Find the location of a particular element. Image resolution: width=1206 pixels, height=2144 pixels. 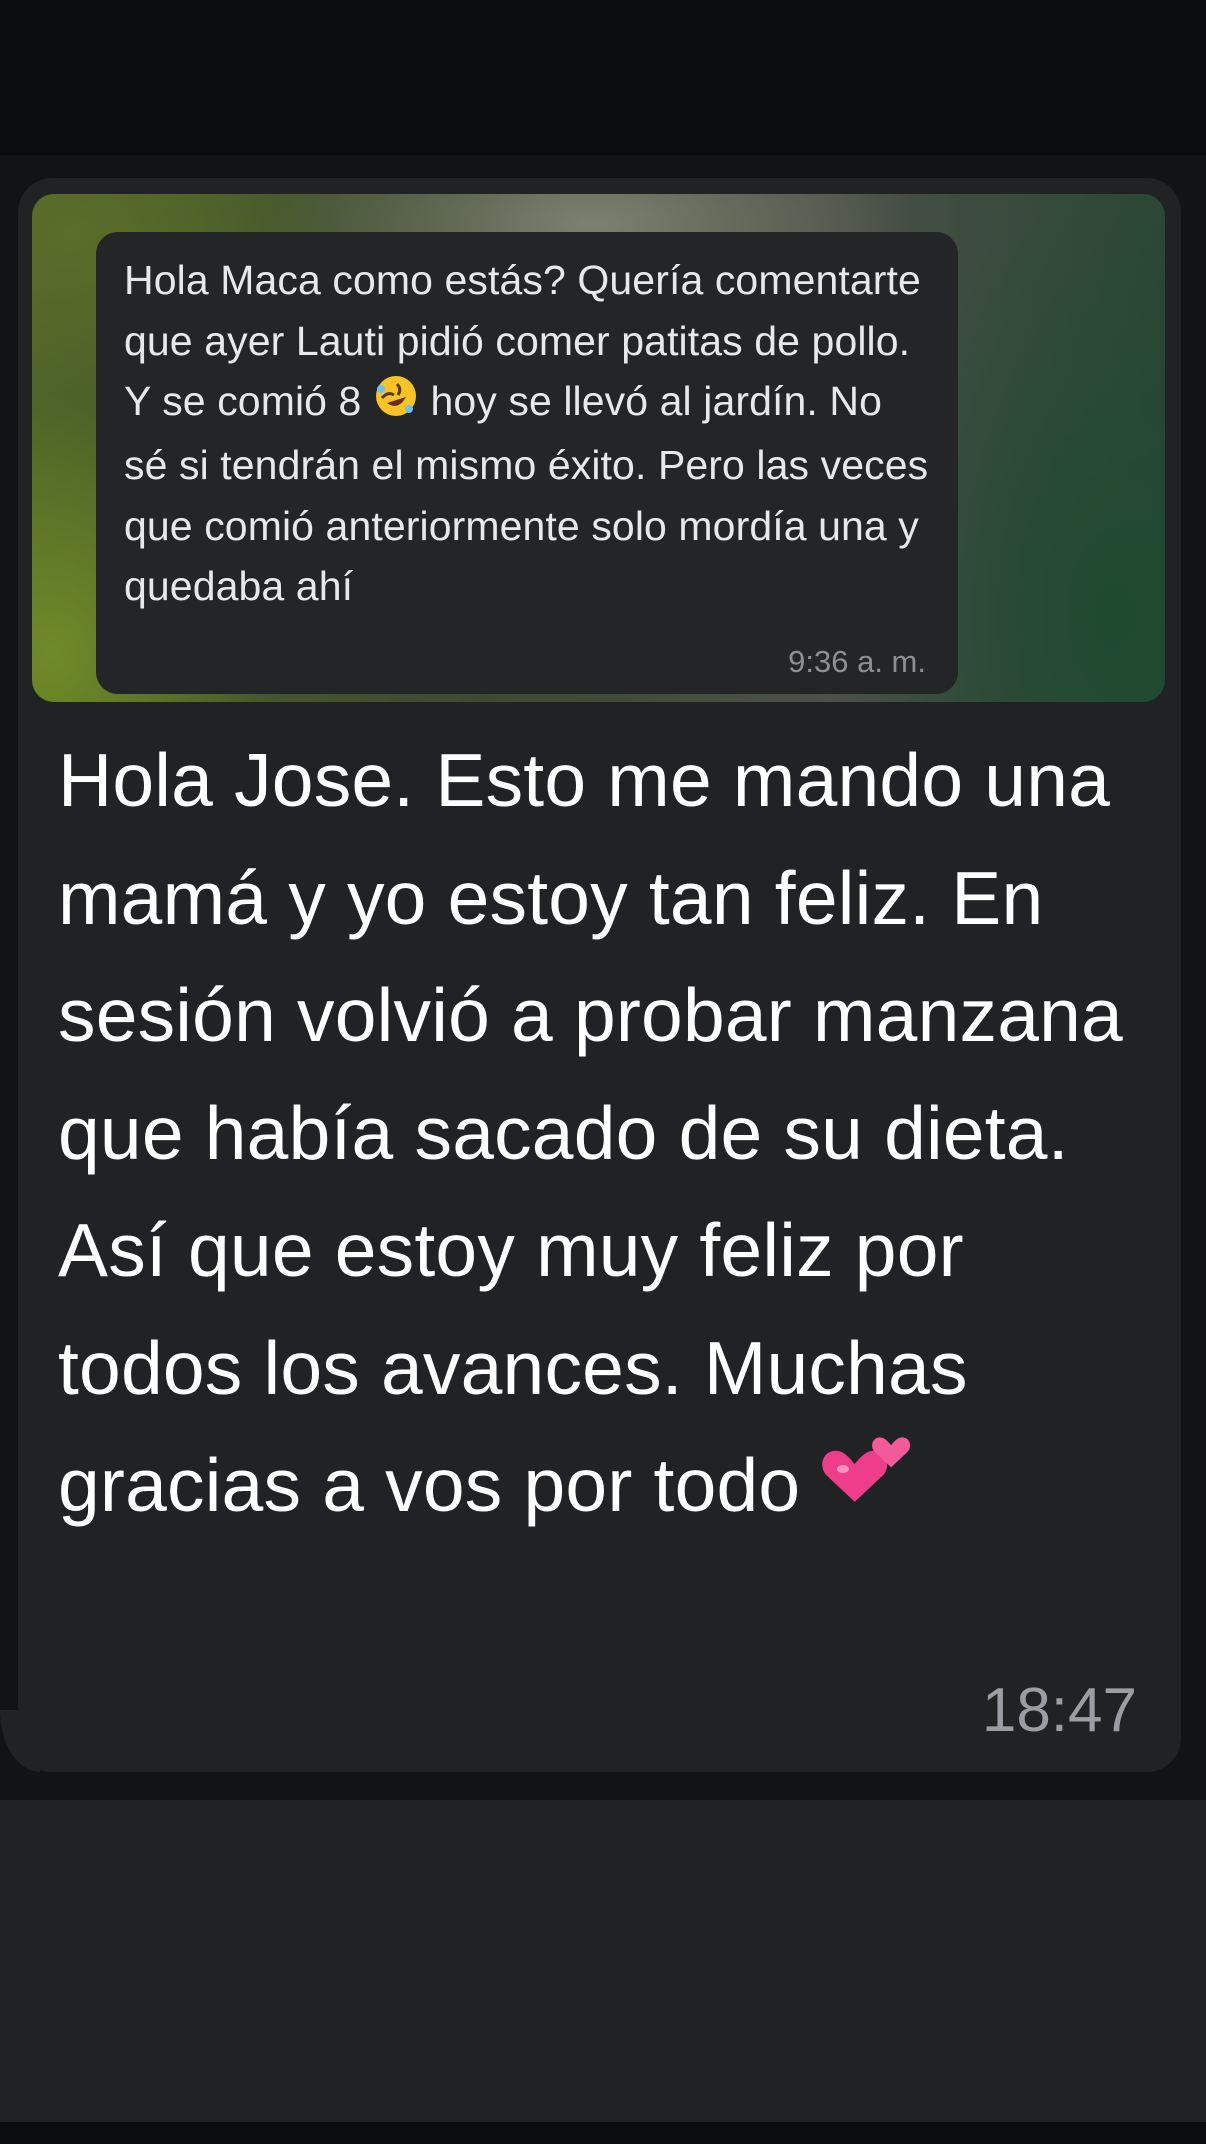

laughing-emoji-icon is located at coordinates (395, 395).